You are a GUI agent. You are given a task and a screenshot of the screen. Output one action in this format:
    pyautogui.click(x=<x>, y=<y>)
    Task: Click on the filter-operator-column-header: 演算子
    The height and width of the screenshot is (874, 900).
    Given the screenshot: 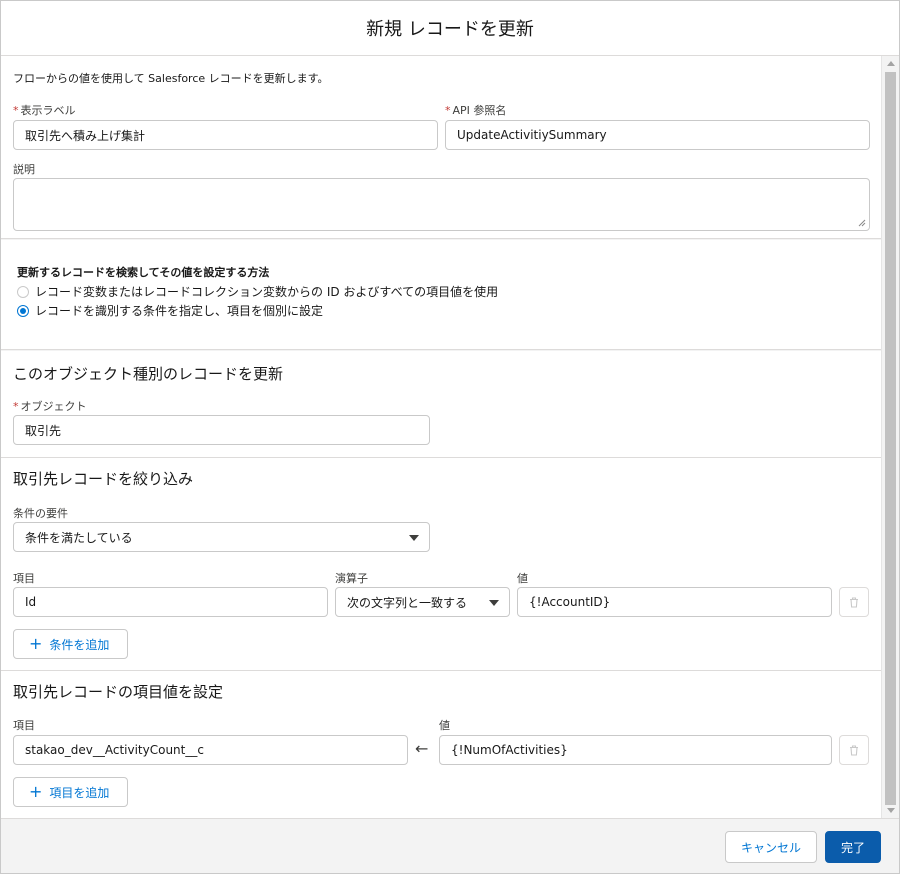 What is the action you would take?
    pyautogui.click(x=351, y=578)
    